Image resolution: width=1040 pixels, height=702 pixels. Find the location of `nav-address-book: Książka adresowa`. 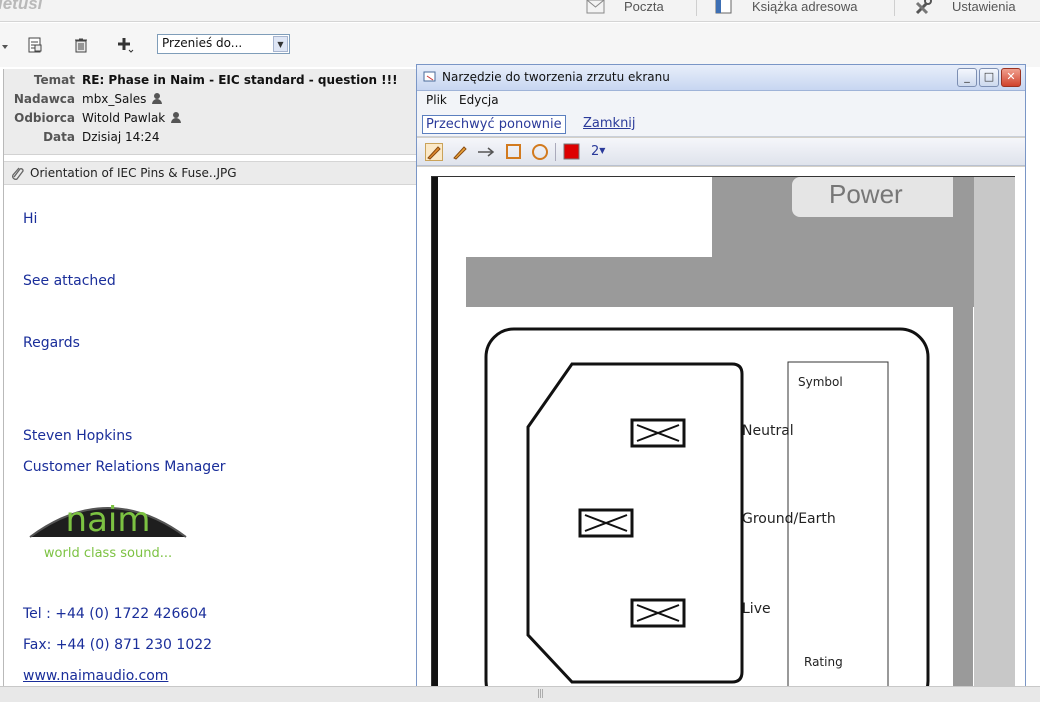

nav-address-book: Książka adresowa is located at coordinates (786, 8).